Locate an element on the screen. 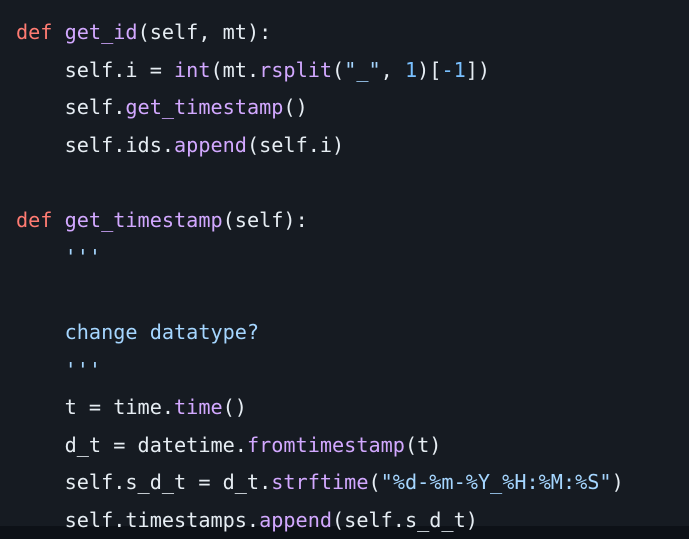 This screenshot has height=539, width=689. code-line: self.i = int(mt.rsplit("_", 1)[-1]) is located at coordinates (352, 71).